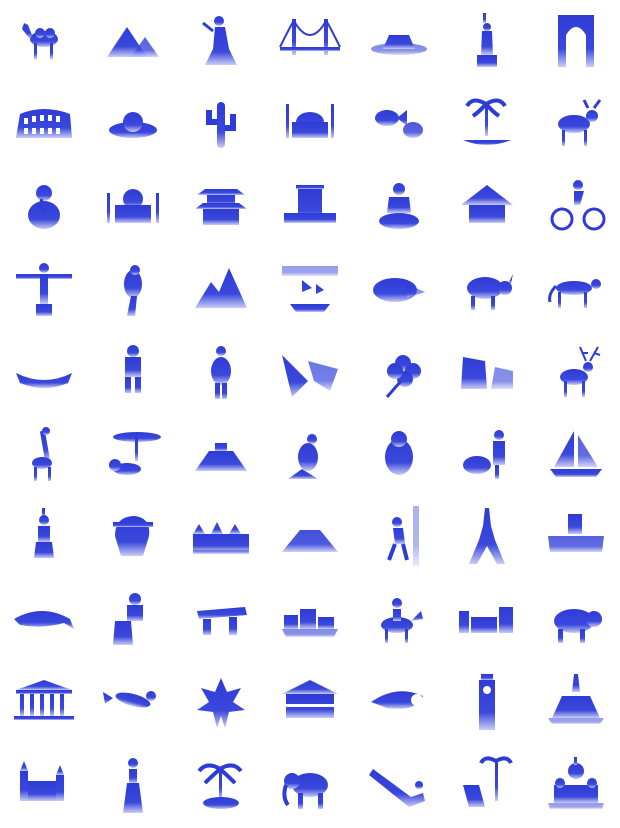 The height and width of the screenshot is (828, 620). Describe the element at coordinates (40, 41) in the screenshot. I see `camel-icon` at that location.